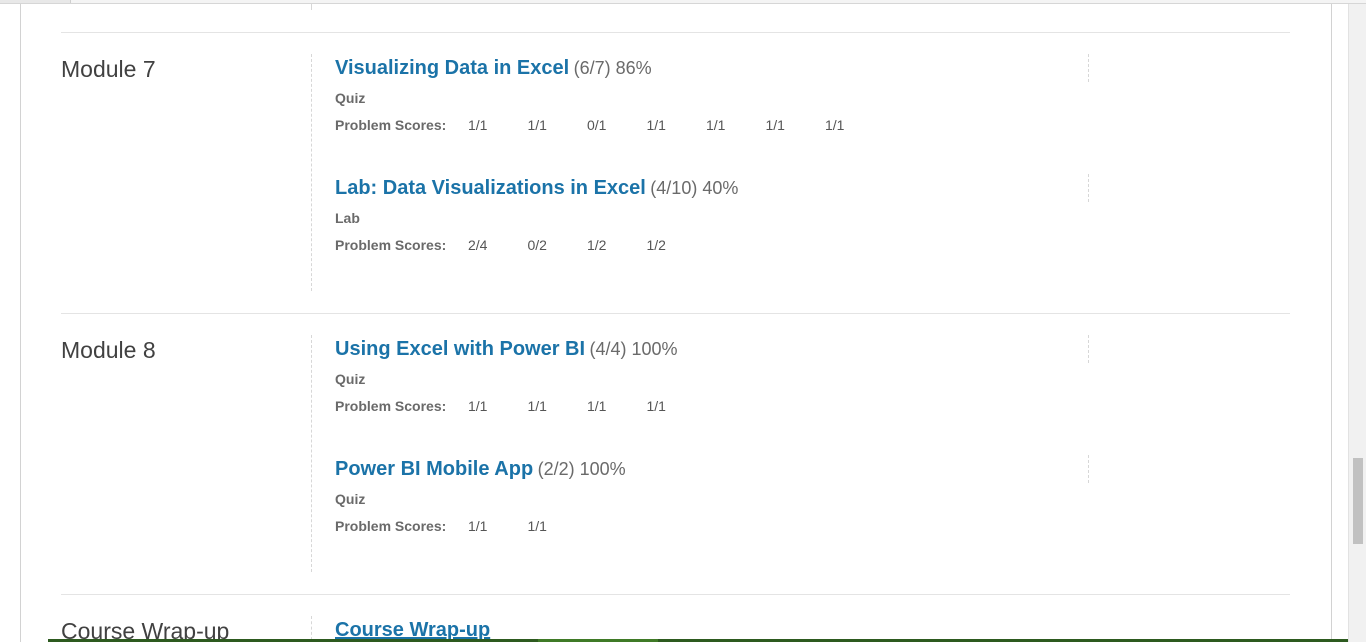 This screenshot has width=1366, height=642. I want to click on section-divider-dash, so click(311, 7).